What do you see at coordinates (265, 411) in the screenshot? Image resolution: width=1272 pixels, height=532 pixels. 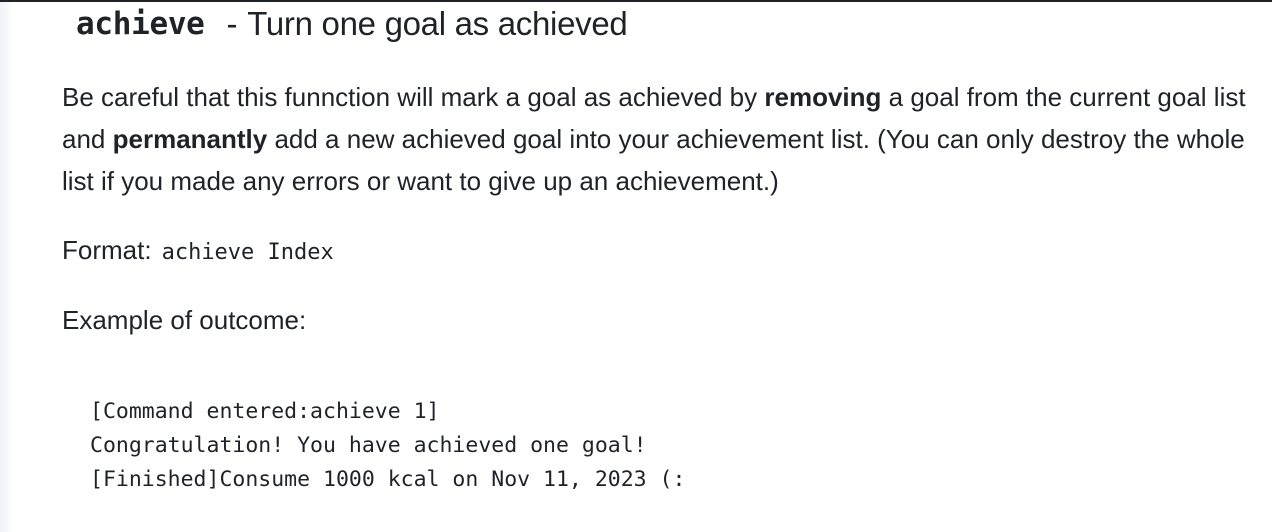 I see `code-line-1: [Command entered:achieve 1]` at bounding box center [265, 411].